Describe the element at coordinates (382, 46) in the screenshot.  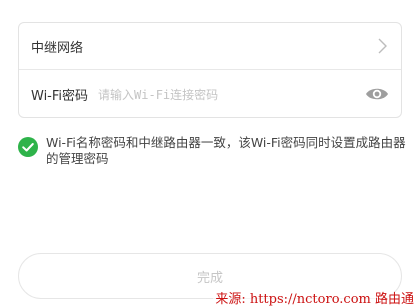
I see `chevron-right-icon` at that location.